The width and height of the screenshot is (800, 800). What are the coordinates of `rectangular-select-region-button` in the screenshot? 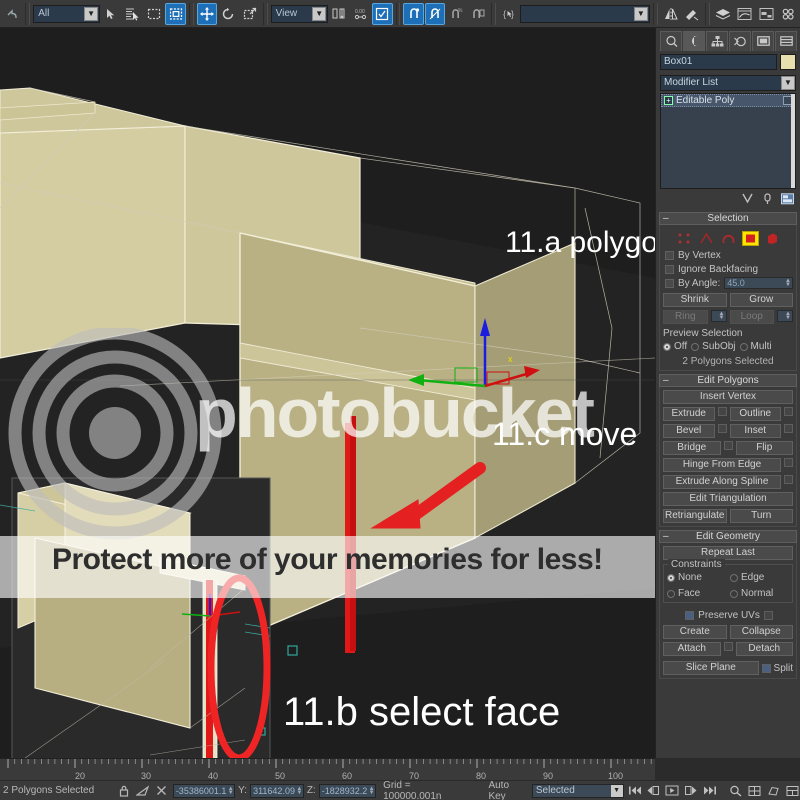 It's located at (154, 13).